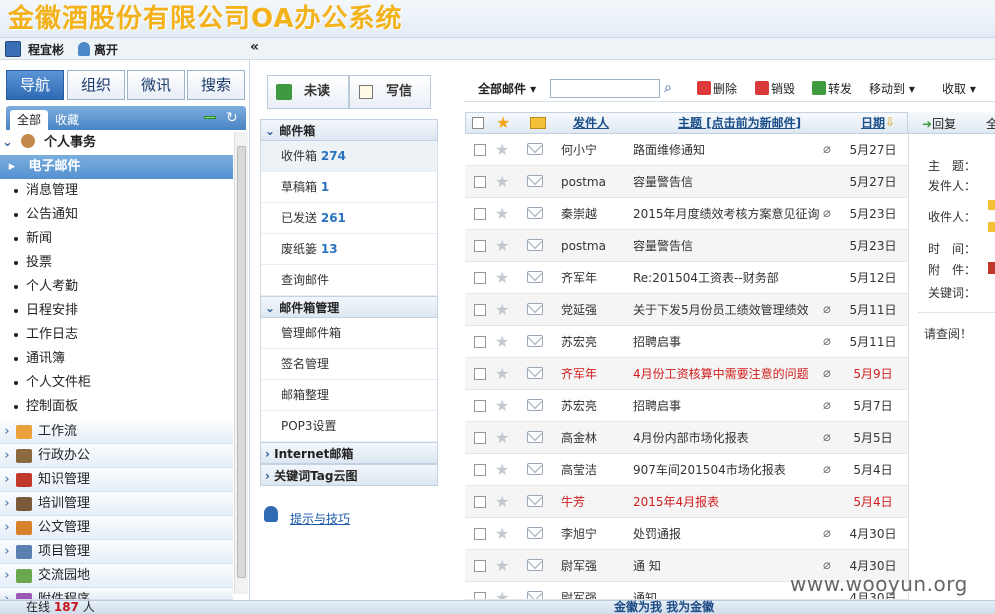 The height and width of the screenshot is (614, 995). What do you see at coordinates (686, 150) in the screenshot?
I see `email-row: ★ 何小宁 路面维修通知 ⌀ 5月27日` at bounding box center [686, 150].